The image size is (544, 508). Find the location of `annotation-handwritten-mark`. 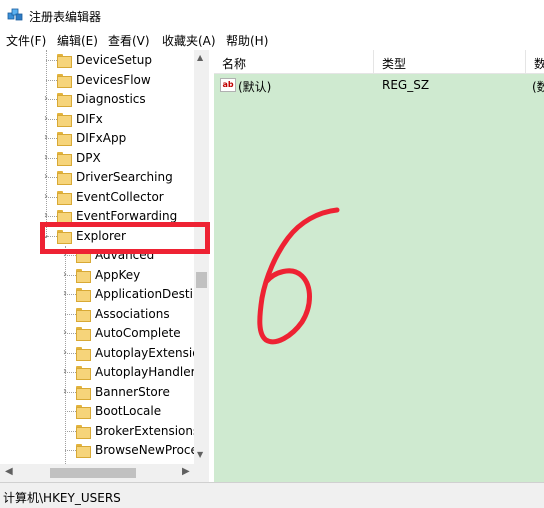

annotation-handwritten-mark is located at coordinates (298, 276).